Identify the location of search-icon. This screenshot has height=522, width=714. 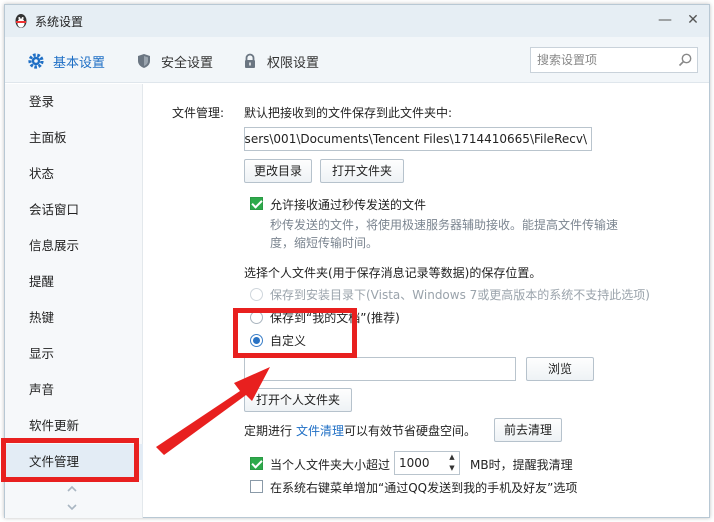
(685, 60).